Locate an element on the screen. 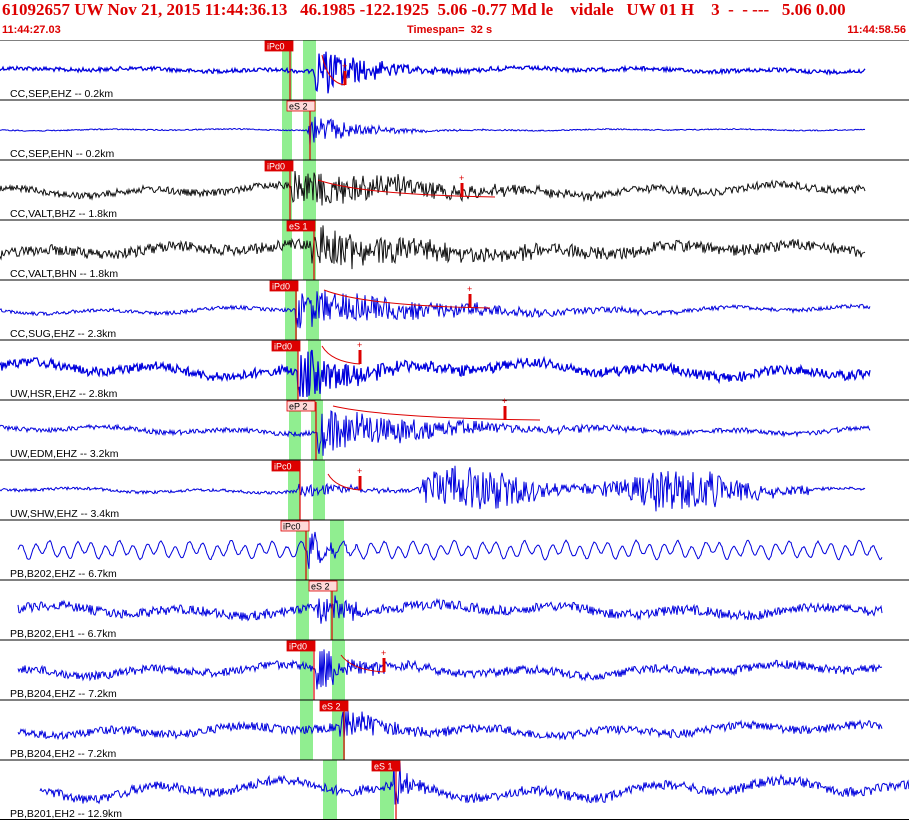 The height and width of the screenshot is (820, 909). channel-label: UW,EDM,EHZ -- 3.2km is located at coordinates (64, 454).